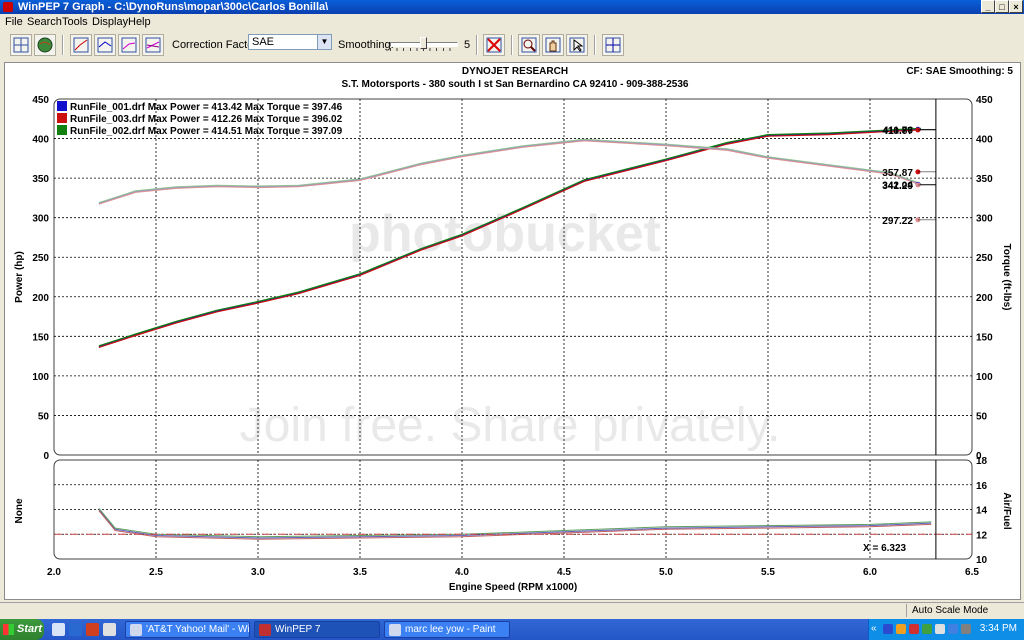 The height and width of the screenshot is (640, 1024). I want to click on smoothing-label: Smoothing:, so click(366, 45).